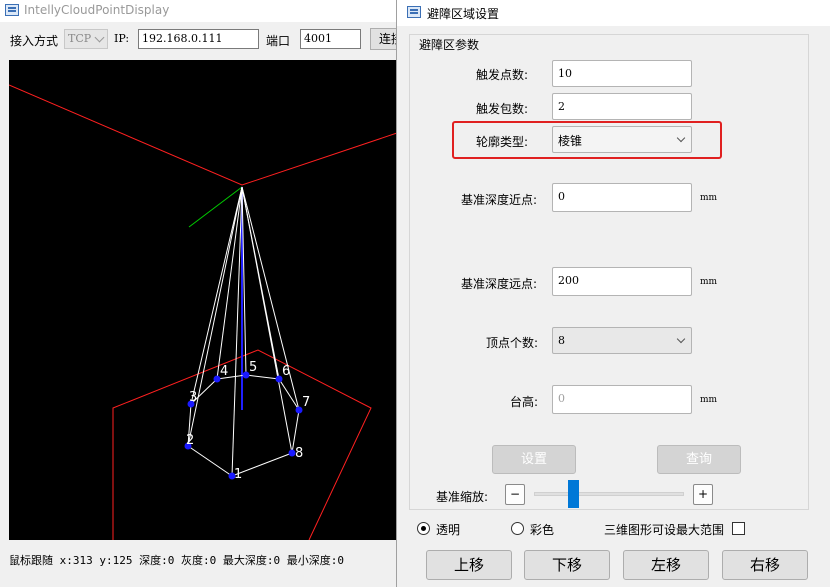 The height and width of the screenshot is (587, 830). I want to click on access-mode-label: 接入方式, so click(34, 41).